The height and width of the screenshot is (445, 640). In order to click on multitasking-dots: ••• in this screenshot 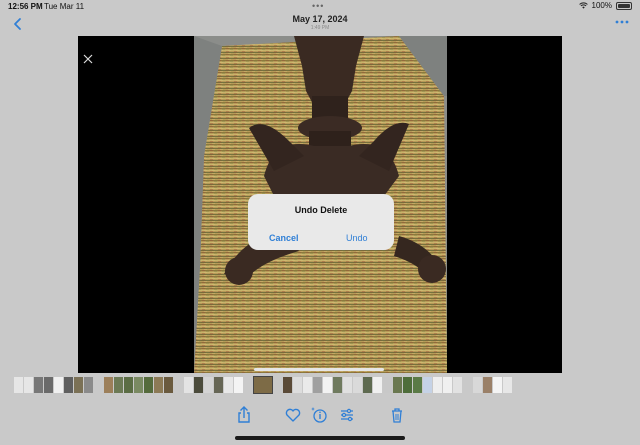, I will do `click(318, 6)`.